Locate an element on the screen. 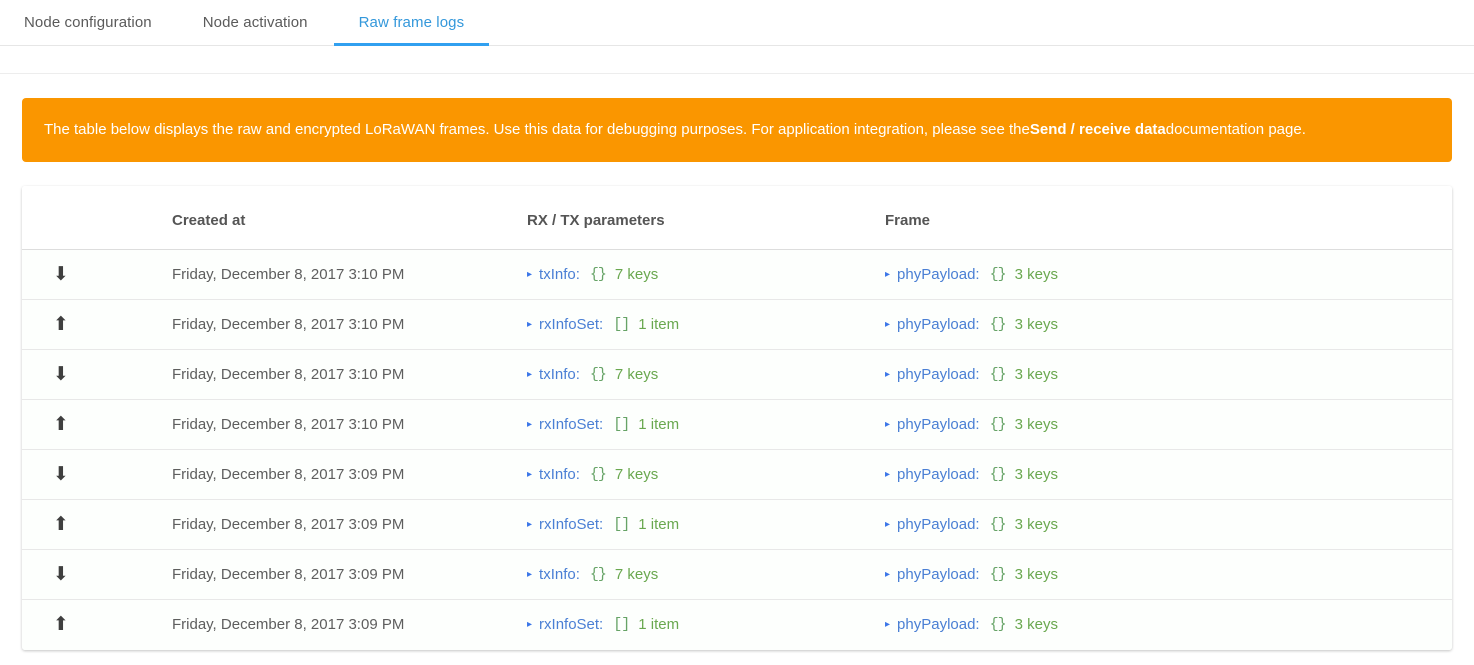  tab-node-activation: Node activation is located at coordinates (255, 22).